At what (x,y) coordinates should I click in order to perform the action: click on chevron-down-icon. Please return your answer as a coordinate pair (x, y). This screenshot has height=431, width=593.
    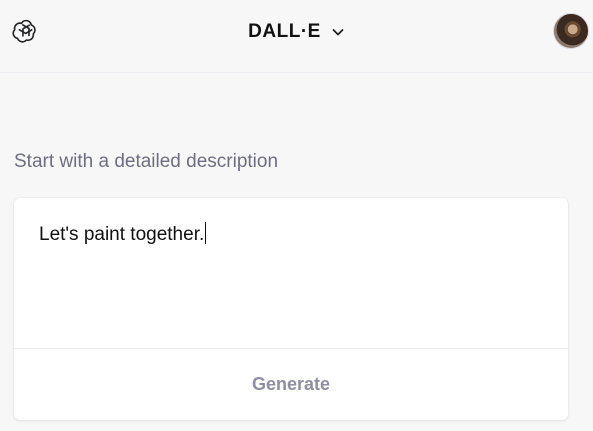
    Looking at the image, I should click on (338, 32).